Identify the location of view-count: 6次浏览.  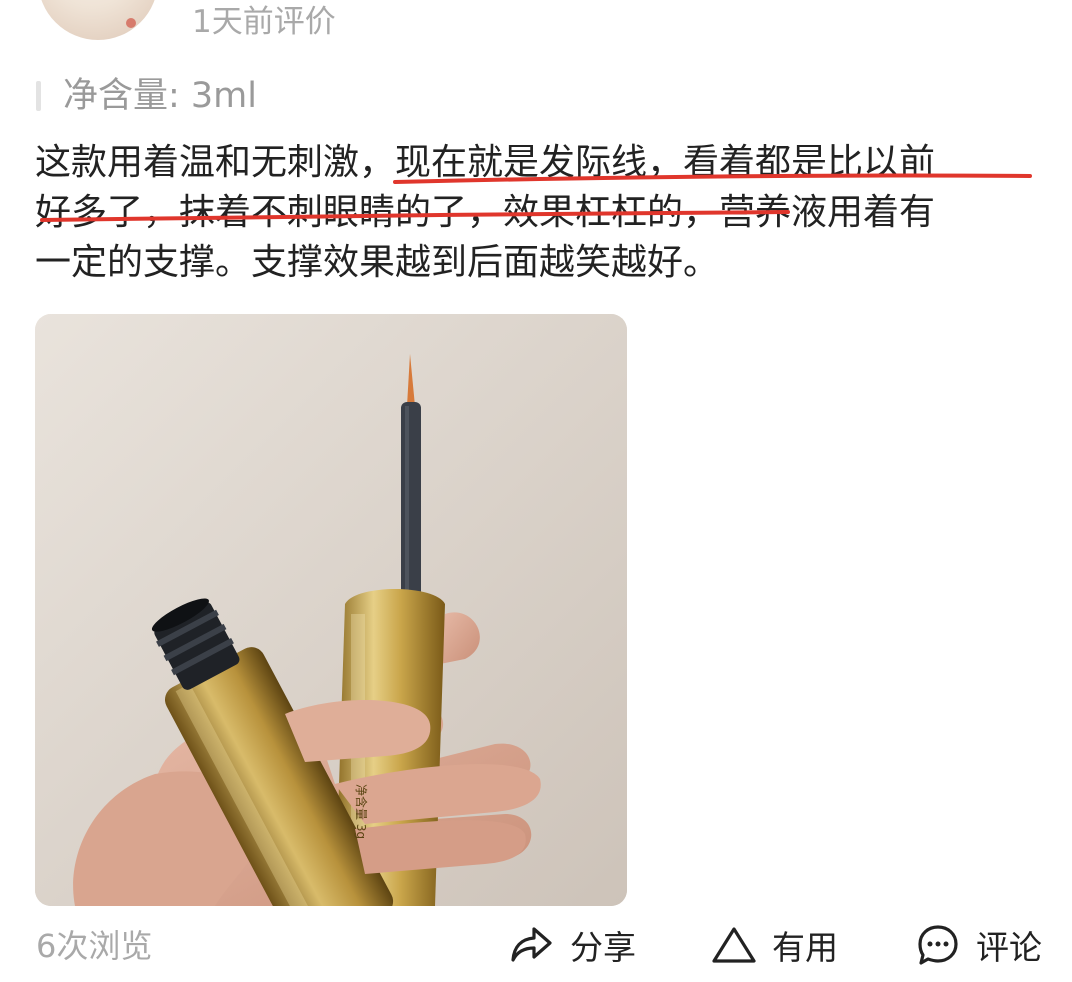
(94, 946).